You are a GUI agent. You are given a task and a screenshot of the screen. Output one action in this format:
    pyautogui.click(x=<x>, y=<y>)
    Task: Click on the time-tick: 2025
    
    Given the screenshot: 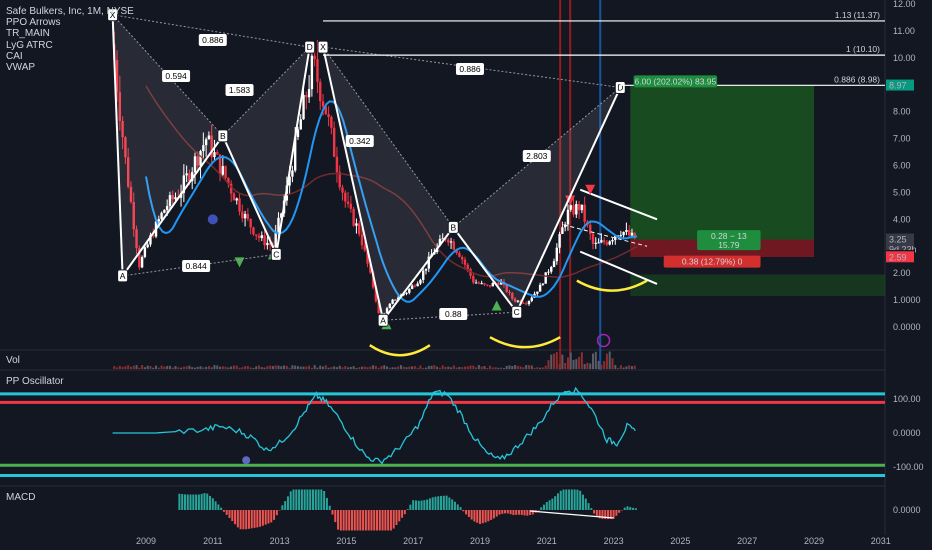 What is the action you would take?
    pyautogui.click(x=680, y=541)
    